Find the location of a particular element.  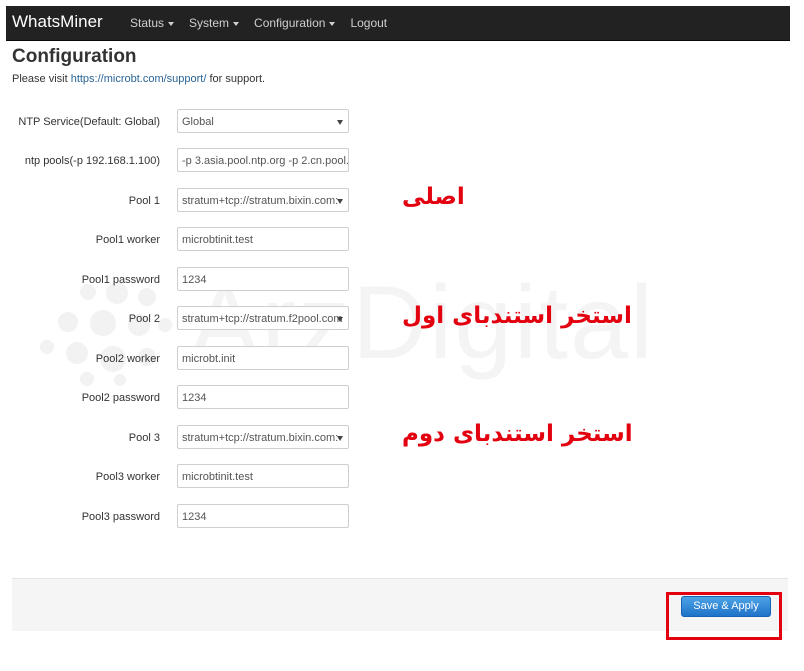

pool1-password-value: 1234 is located at coordinates (194, 280).